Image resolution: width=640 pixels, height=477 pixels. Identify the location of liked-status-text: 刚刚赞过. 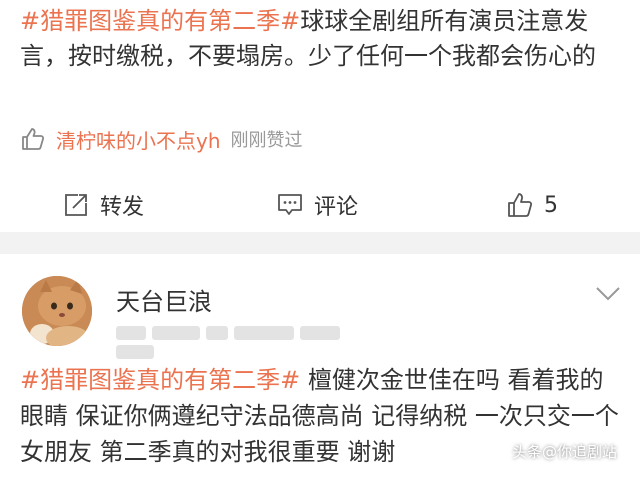
(266, 140).